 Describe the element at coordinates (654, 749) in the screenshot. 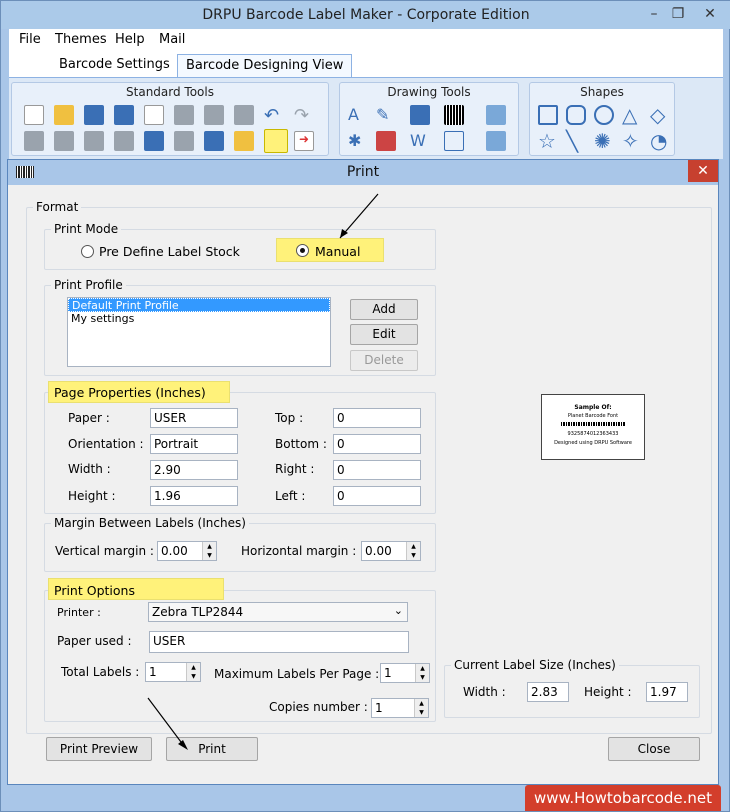

I see `close-button: Close` at that location.